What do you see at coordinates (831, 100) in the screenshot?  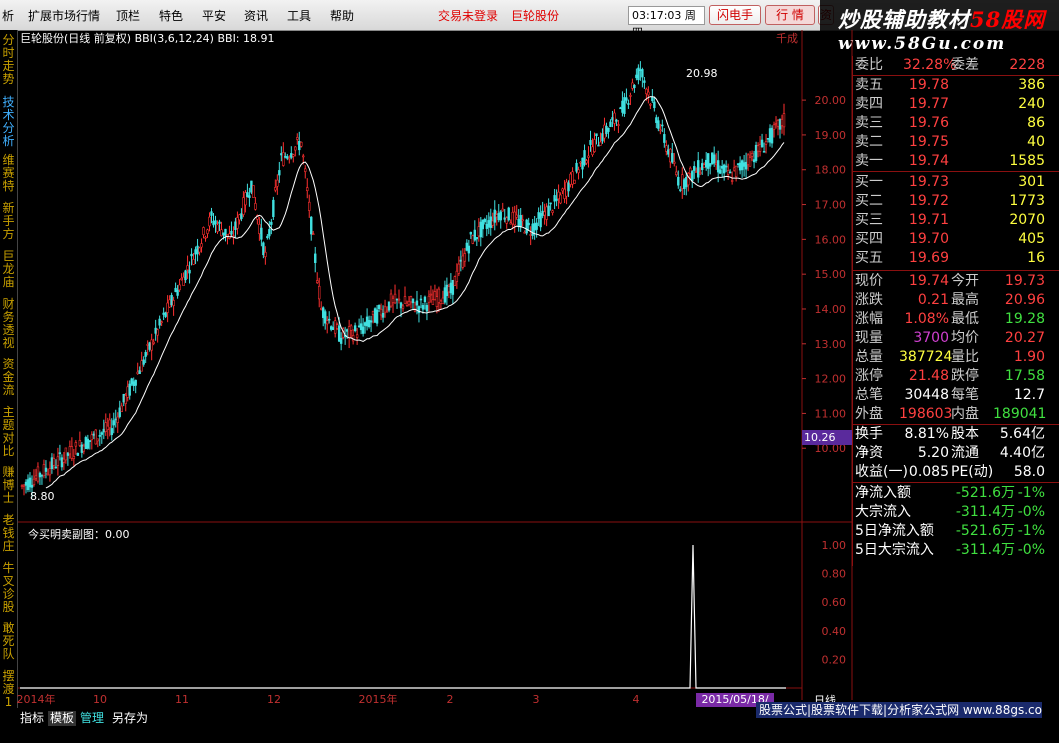 I see `y-tick-label: 20.00` at bounding box center [831, 100].